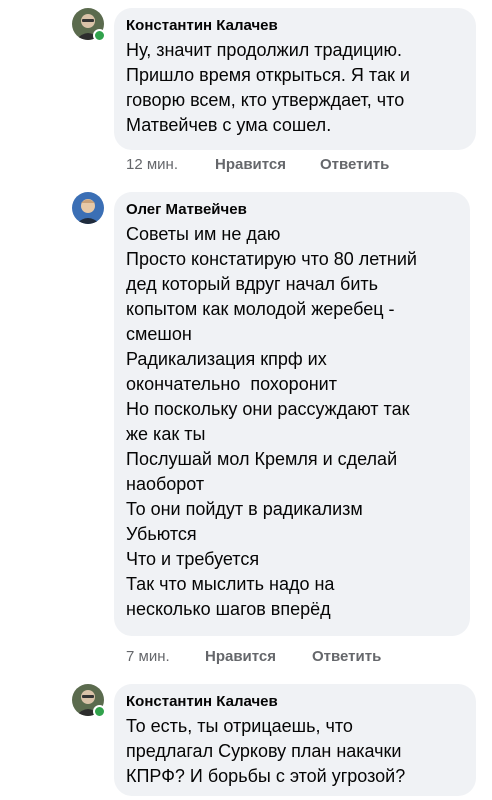 The width and height of the screenshot is (492, 800). I want to click on comment-text-line: окончательно похоронит, so click(231, 384).